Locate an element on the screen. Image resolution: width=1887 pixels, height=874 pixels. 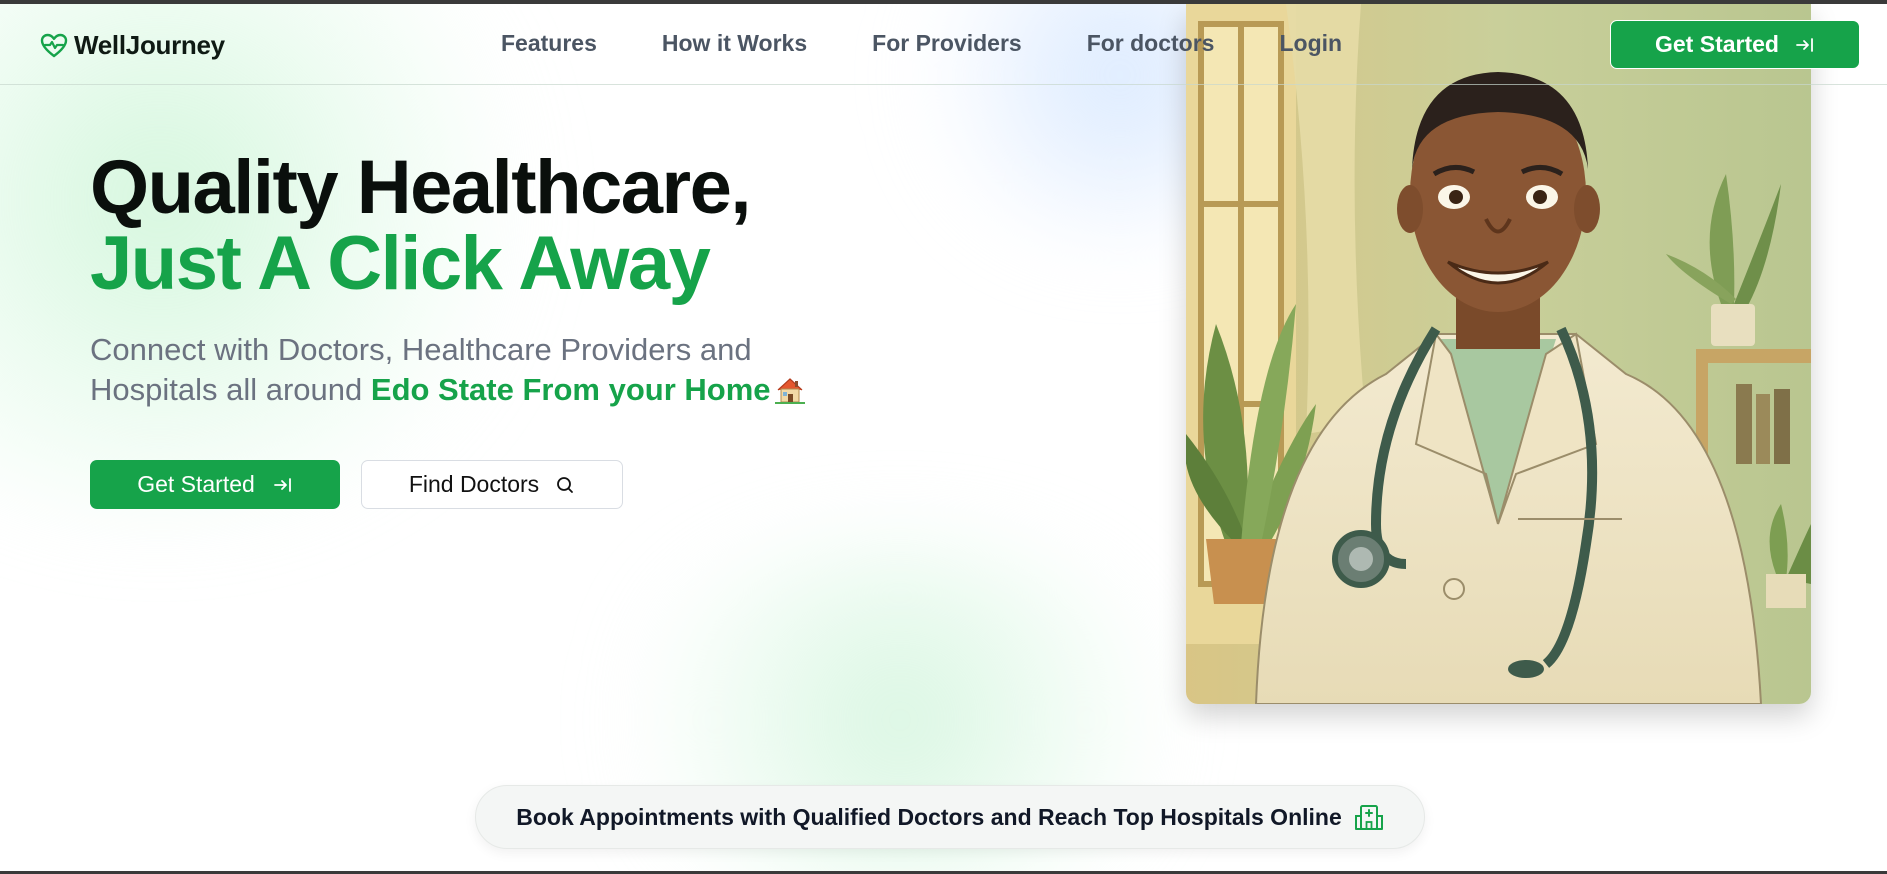
find-doctors-label: Find Doctors is located at coordinates (474, 484).